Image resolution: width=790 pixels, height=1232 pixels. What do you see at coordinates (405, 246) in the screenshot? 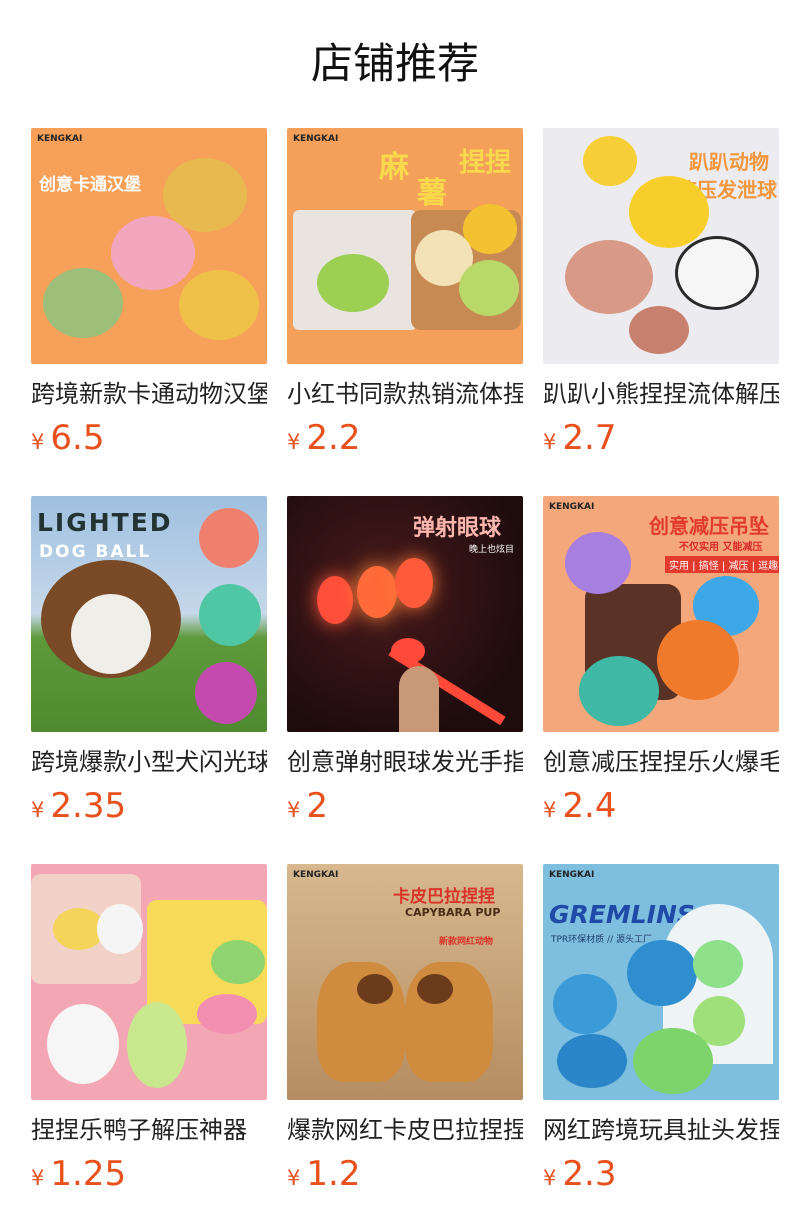
I see `product-image: KENGKAI 麻 薯 捏捏` at bounding box center [405, 246].